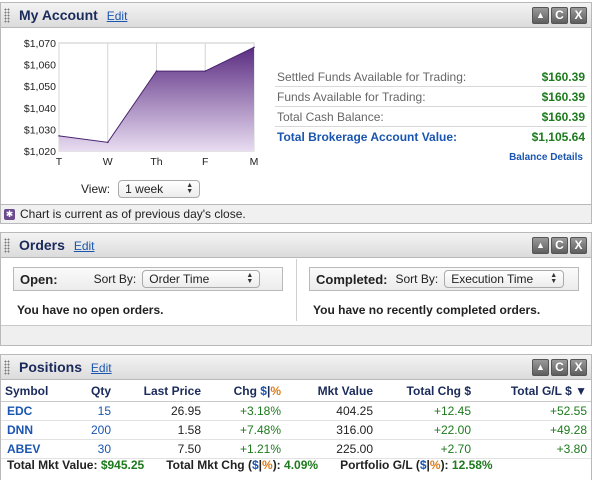 The width and height of the screenshot is (596, 480). Describe the element at coordinates (331, 391) in the screenshot. I see `col-mkt-value: Mkt Value` at that location.